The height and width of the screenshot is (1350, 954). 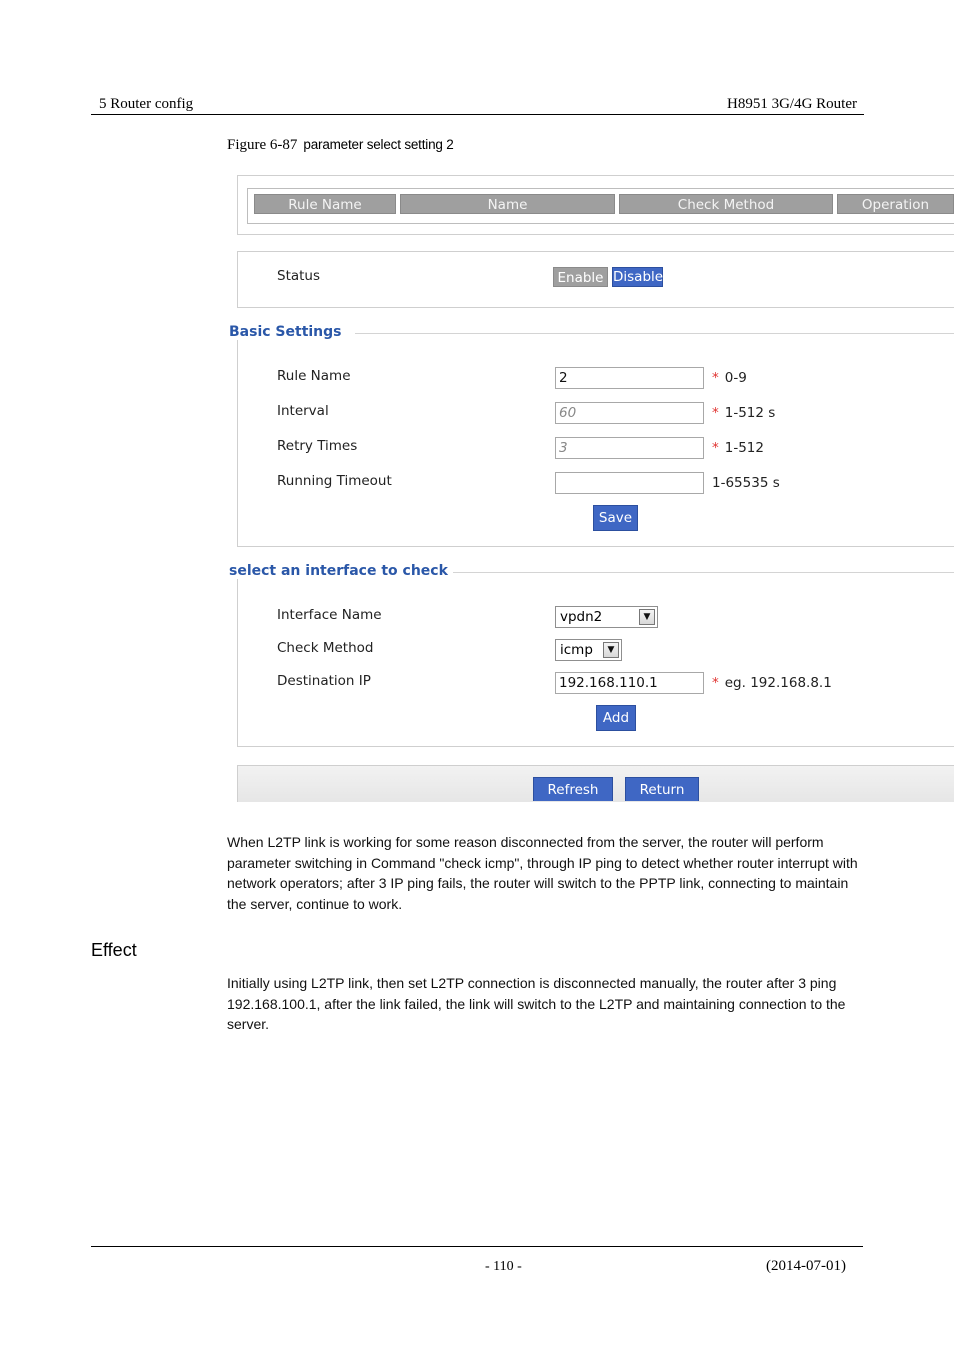 What do you see at coordinates (744, 448) in the screenshot?
I see `retry-times-hint: 1-512` at bounding box center [744, 448].